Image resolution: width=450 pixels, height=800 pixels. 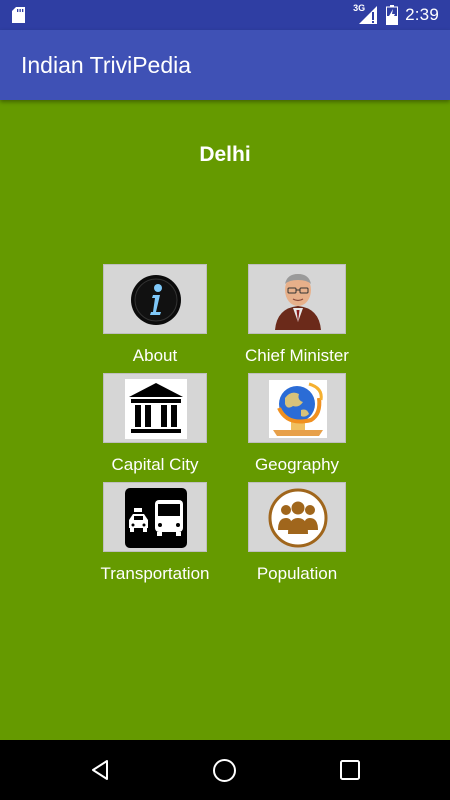 I want to click on chief-minister-portrait-icon, so click(x=298, y=302).